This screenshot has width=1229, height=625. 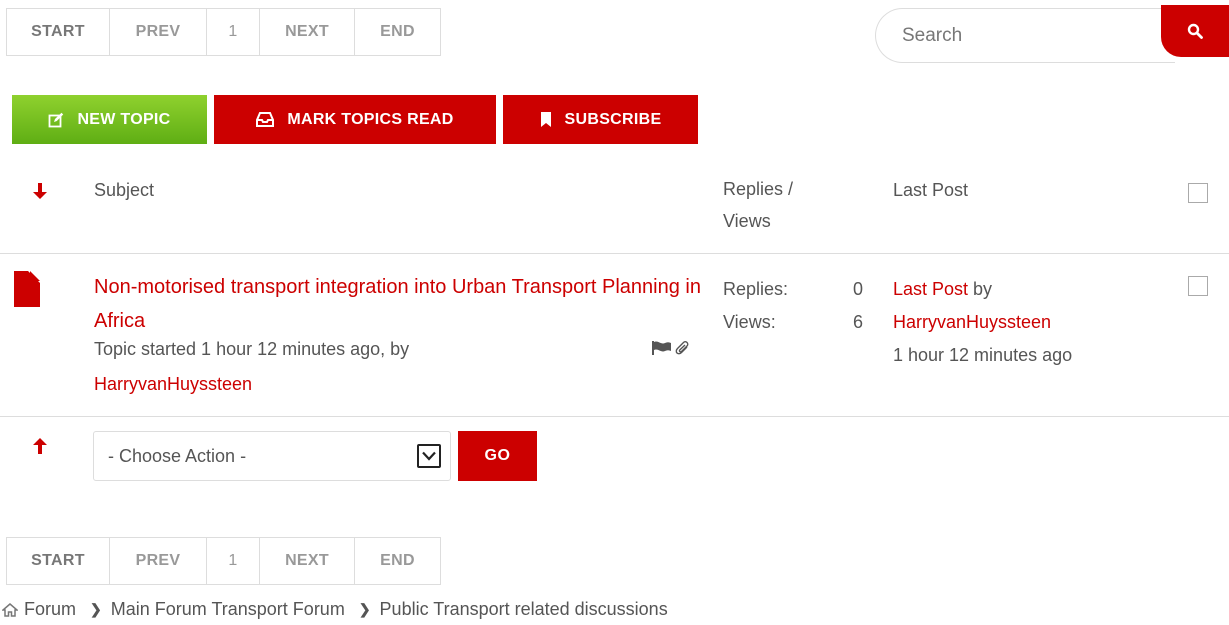 I want to click on breadcrumb-category: Public Transport related discussions, so click(x=524, y=609).